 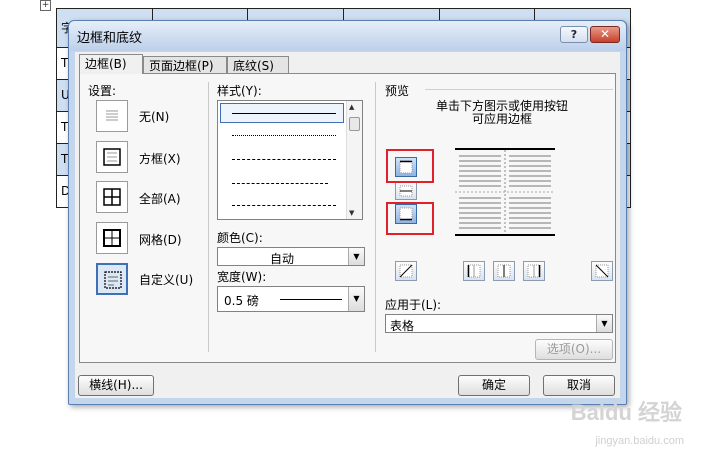 I want to click on tab-page-border: 页面边框(P), so click(x=185, y=65).